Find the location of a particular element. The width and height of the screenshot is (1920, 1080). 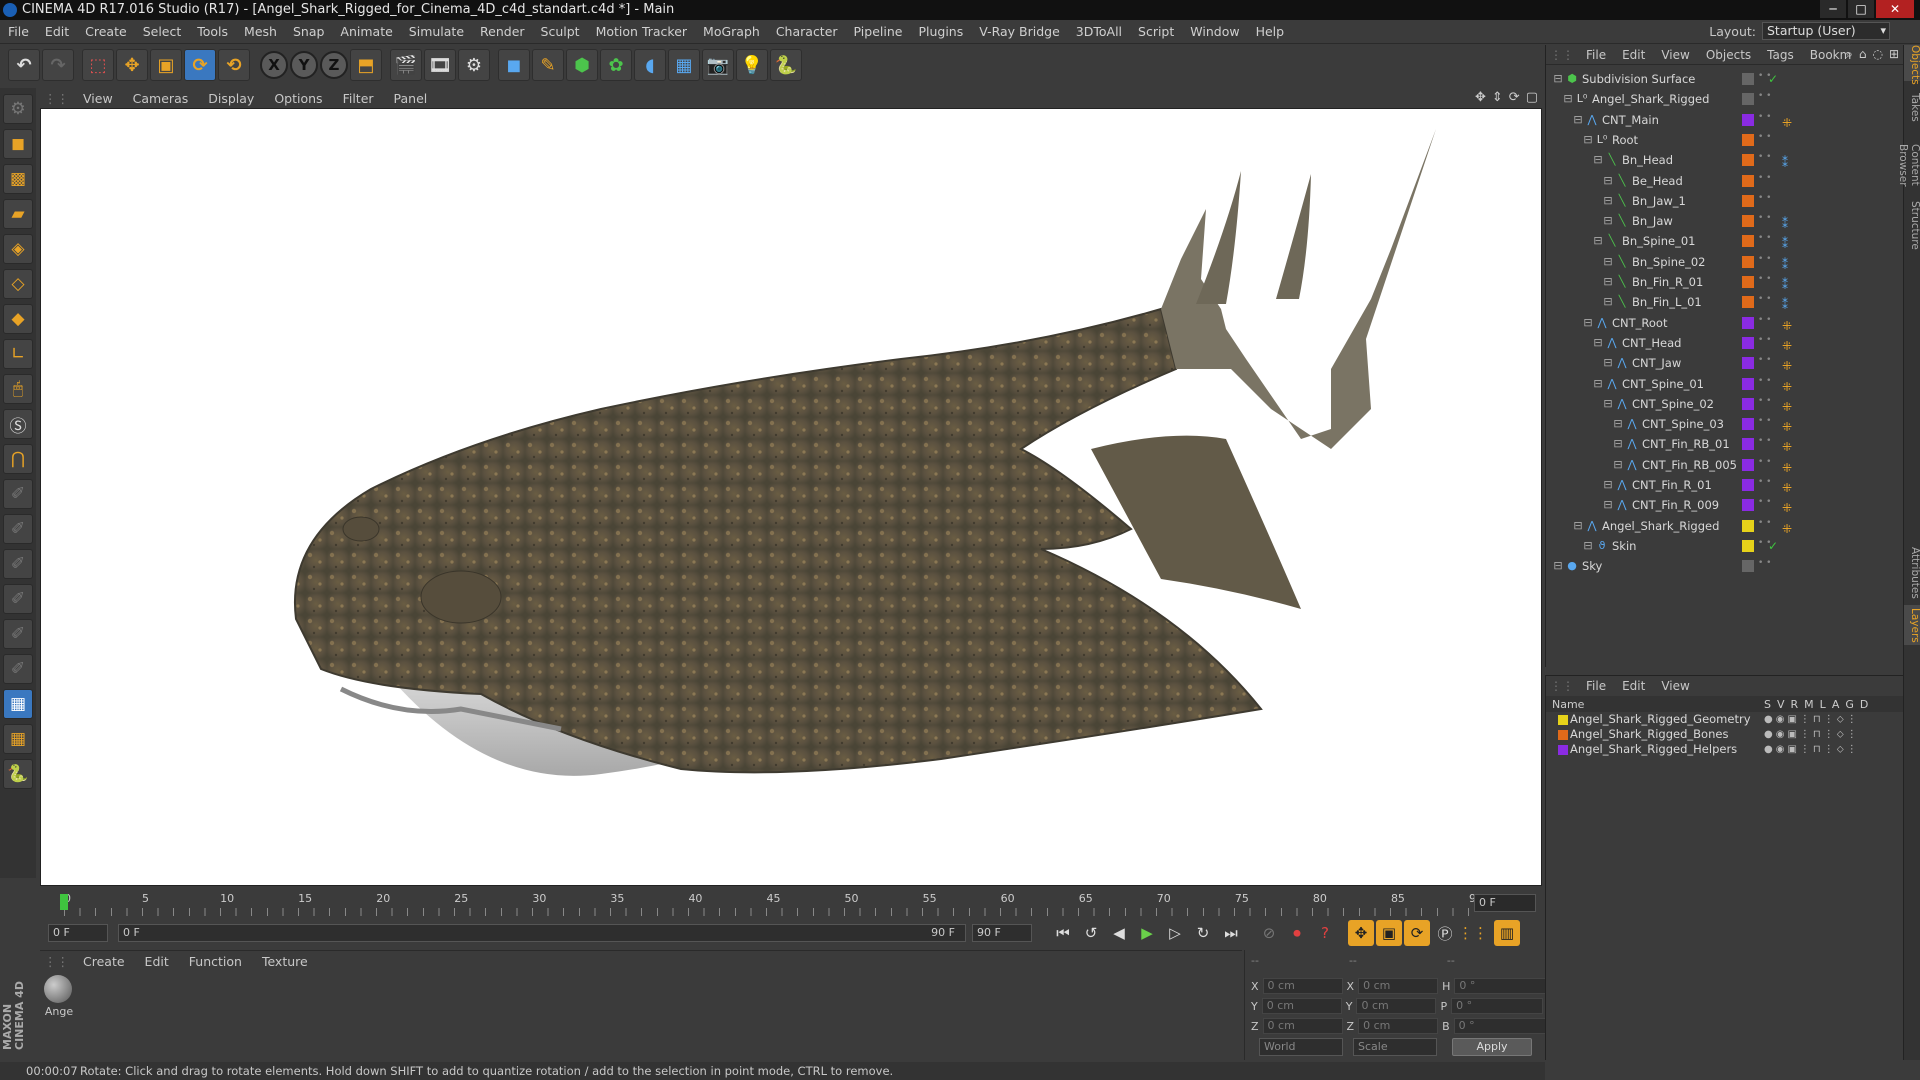

edges-mode-icon: ◇ is located at coordinates (18, 284).